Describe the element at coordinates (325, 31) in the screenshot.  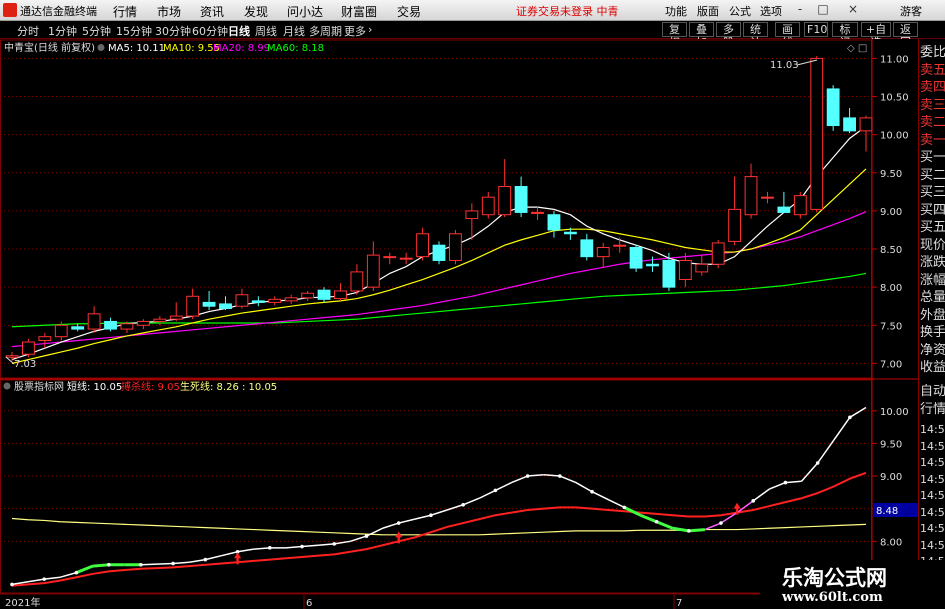
I see `period-tab-multi: 多周期` at that location.